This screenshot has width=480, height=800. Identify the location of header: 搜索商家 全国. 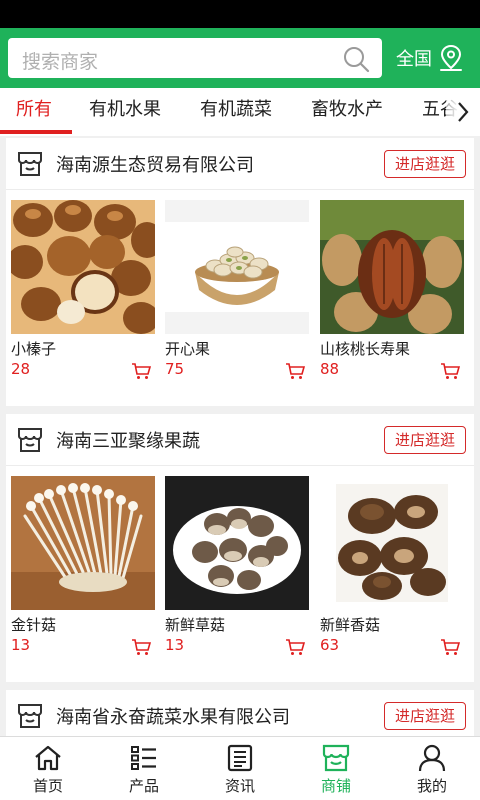
(240, 58).